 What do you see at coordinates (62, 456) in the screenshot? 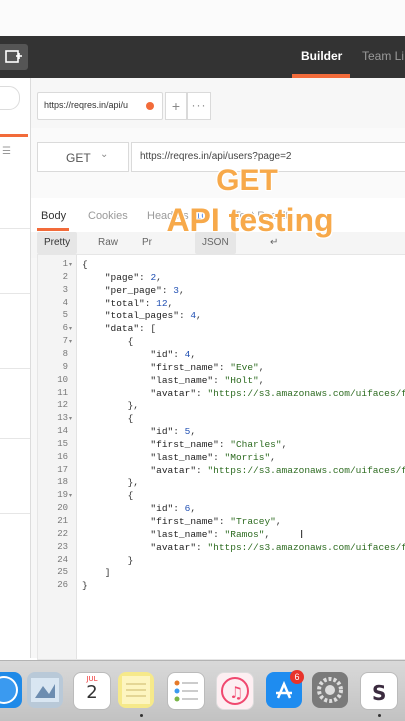
I see `line-number: 16` at bounding box center [62, 456].